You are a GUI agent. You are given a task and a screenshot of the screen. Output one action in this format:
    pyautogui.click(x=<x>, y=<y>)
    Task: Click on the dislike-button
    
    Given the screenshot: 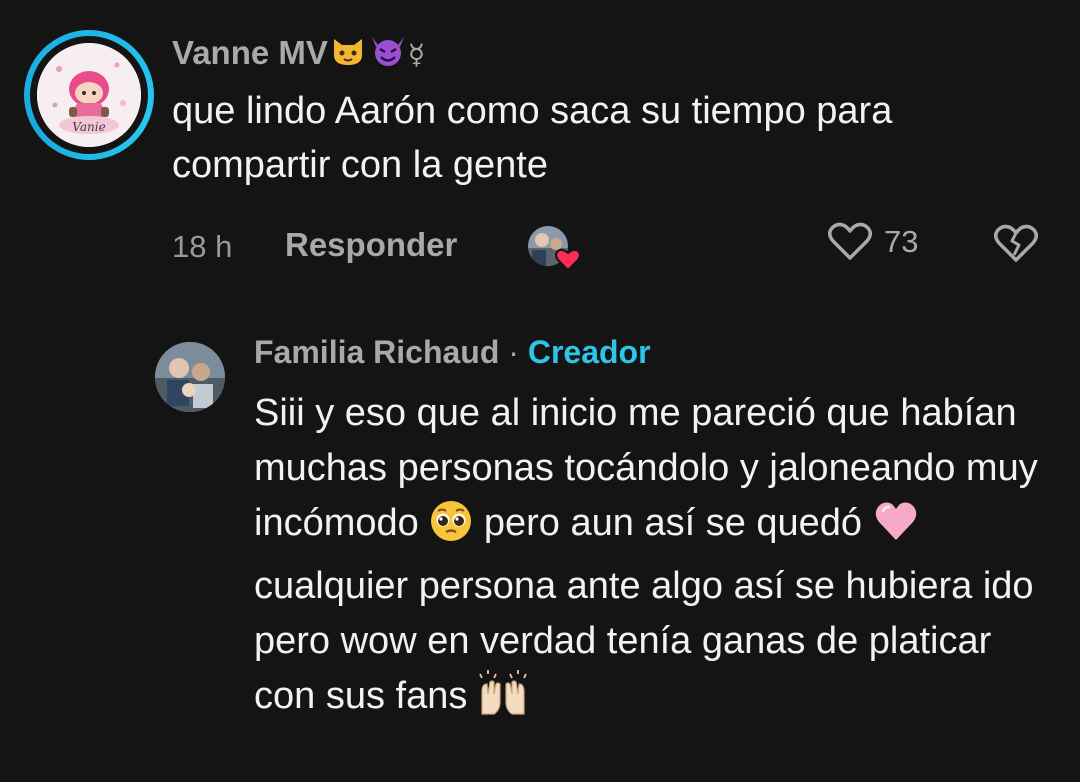 What is the action you would take?
    pyautogui.click(x=1016, y=243)
    